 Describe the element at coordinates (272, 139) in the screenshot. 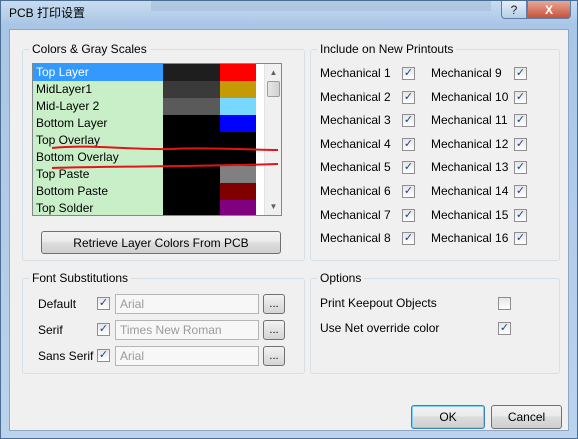

I see `layer-list-scrollbar: ▲ ▼` at that location.